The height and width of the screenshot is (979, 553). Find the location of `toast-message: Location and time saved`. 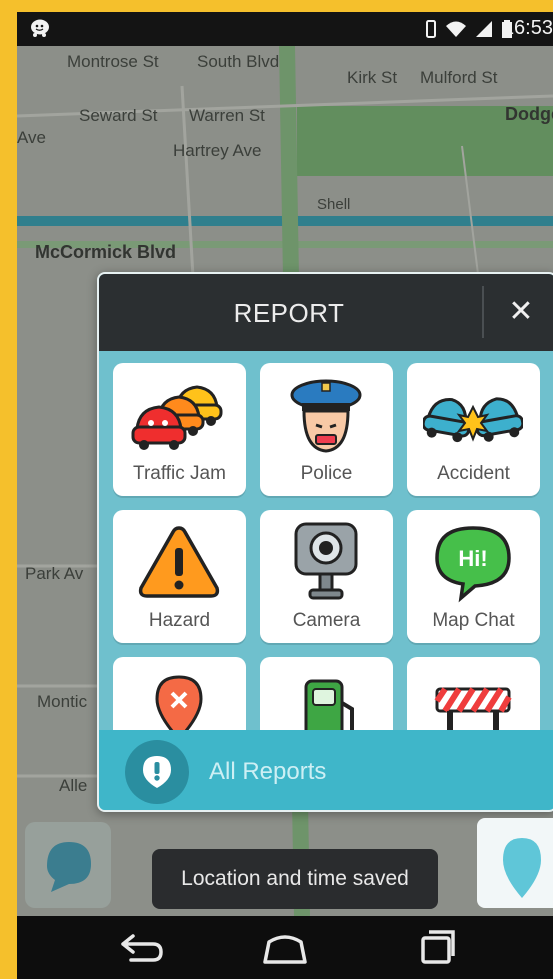

toast-message: Location and time saved is located at coordinates (295, 879).